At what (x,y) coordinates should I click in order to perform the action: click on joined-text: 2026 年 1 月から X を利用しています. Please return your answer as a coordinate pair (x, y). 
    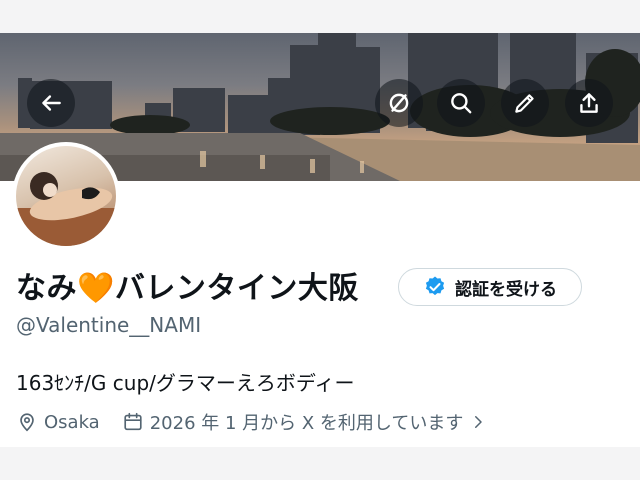
    Looking at the image, I should click on (306, 423).